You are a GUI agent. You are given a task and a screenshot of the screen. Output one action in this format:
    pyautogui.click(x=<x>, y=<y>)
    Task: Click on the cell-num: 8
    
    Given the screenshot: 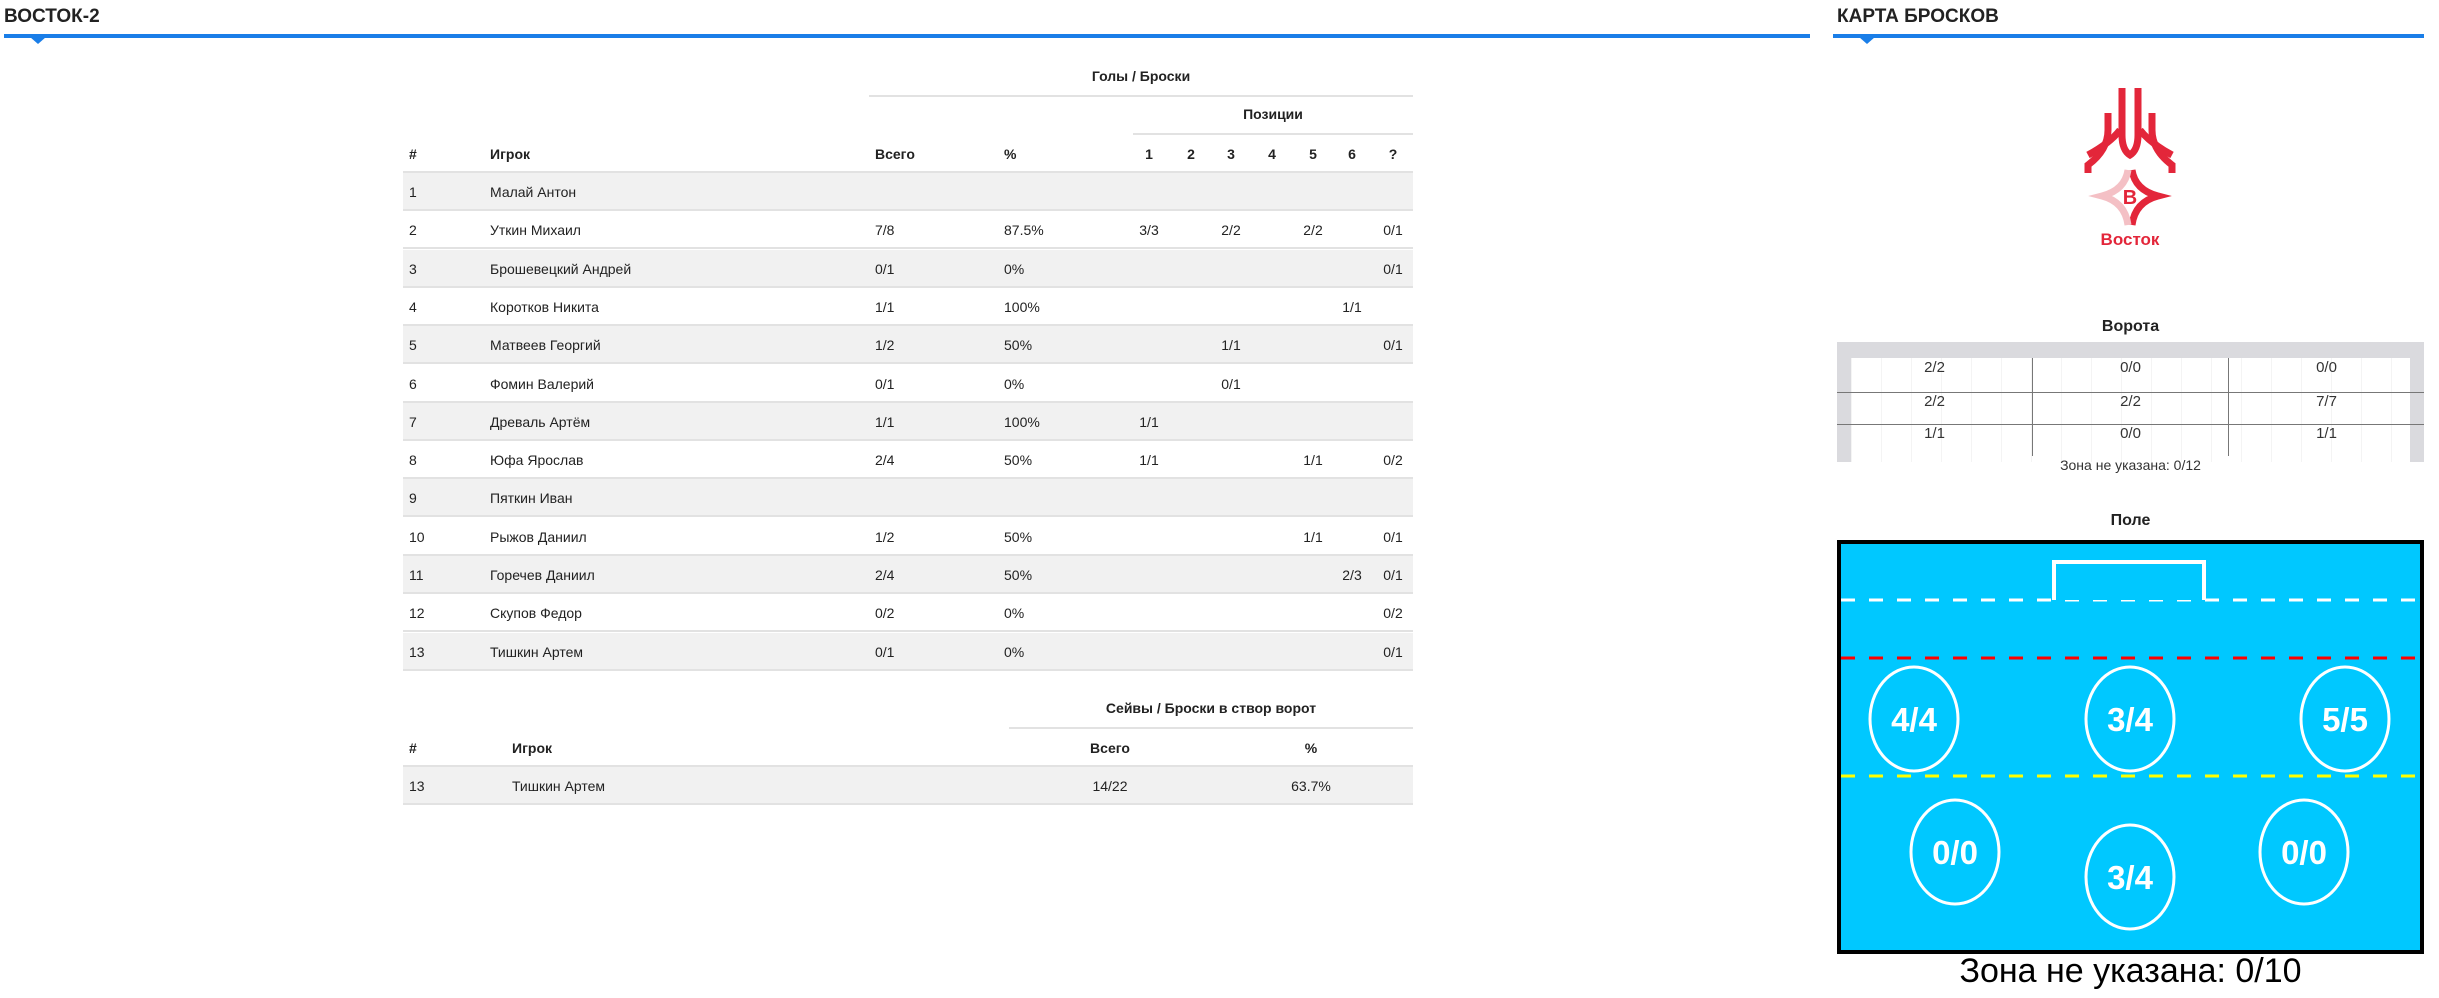 What is the action you would take?
    pyautogui.click(x=413, y=460)
    